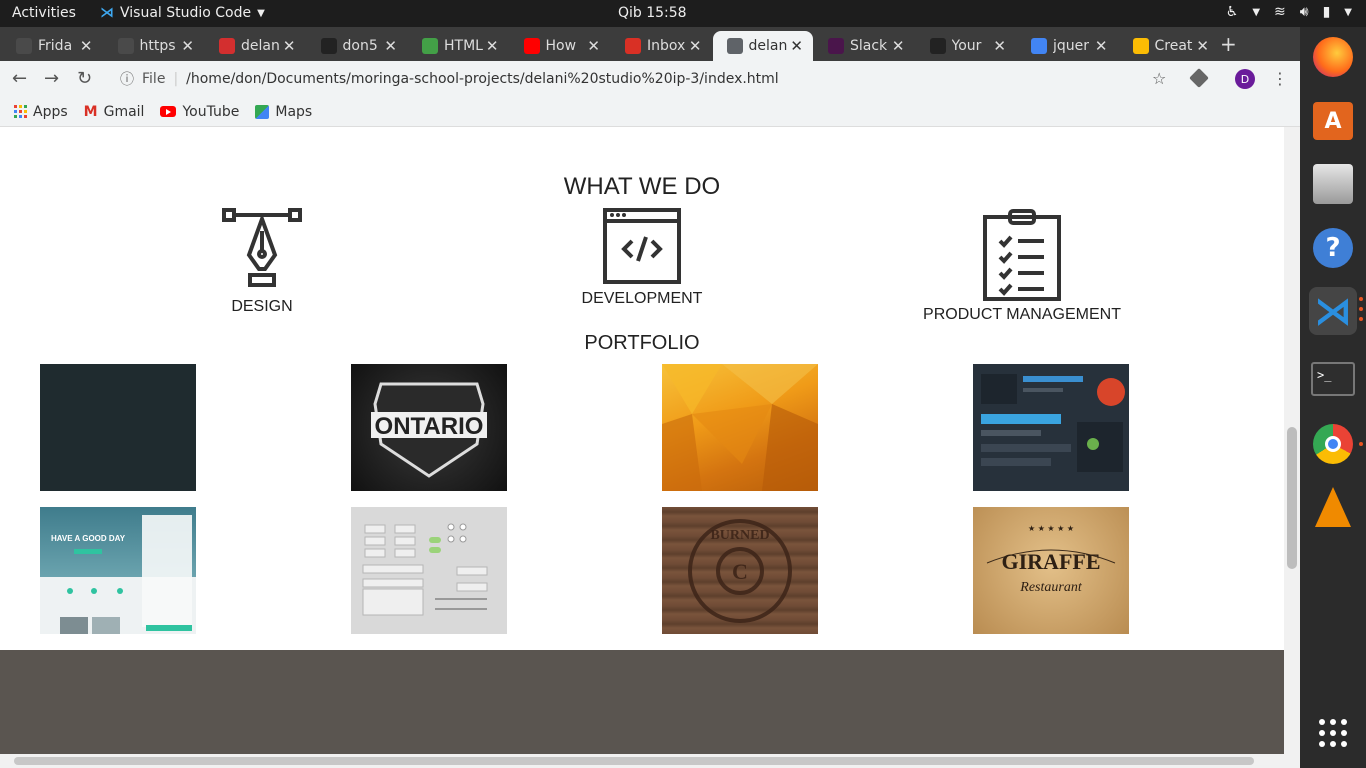 This screenshot has height=768, width=1366. Describe the element at coordinates (560, 46) in the screenshot. I see `browser-tab: How ✕` at that location.